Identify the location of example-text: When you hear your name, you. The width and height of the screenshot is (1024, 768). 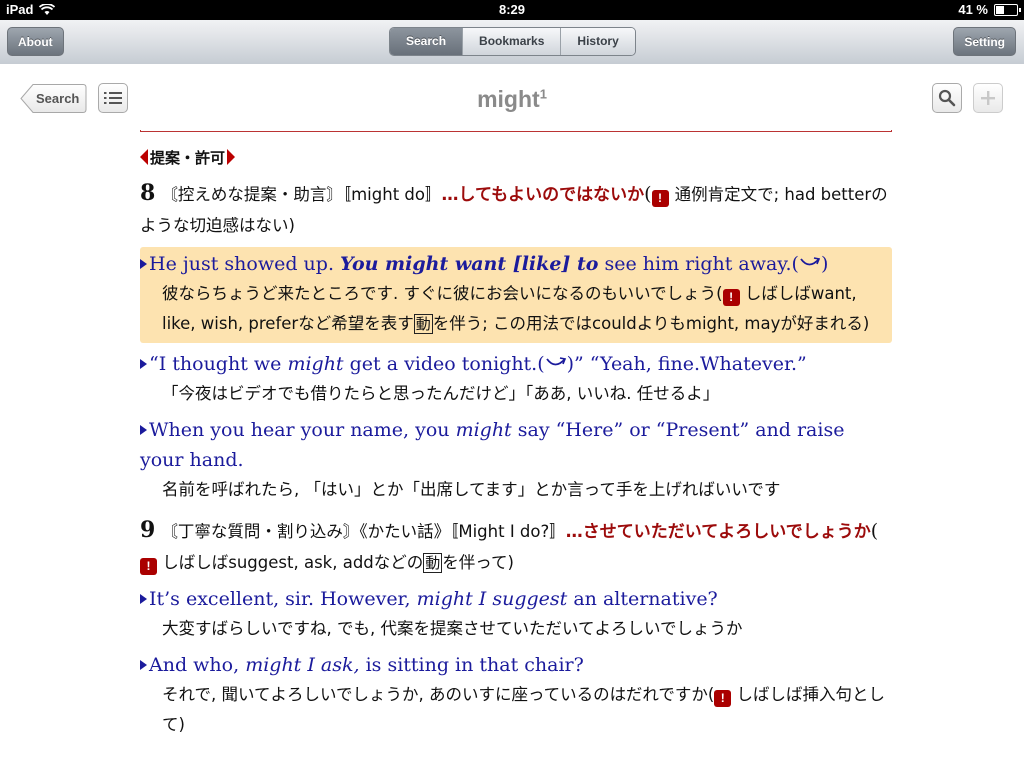
(302, 430).